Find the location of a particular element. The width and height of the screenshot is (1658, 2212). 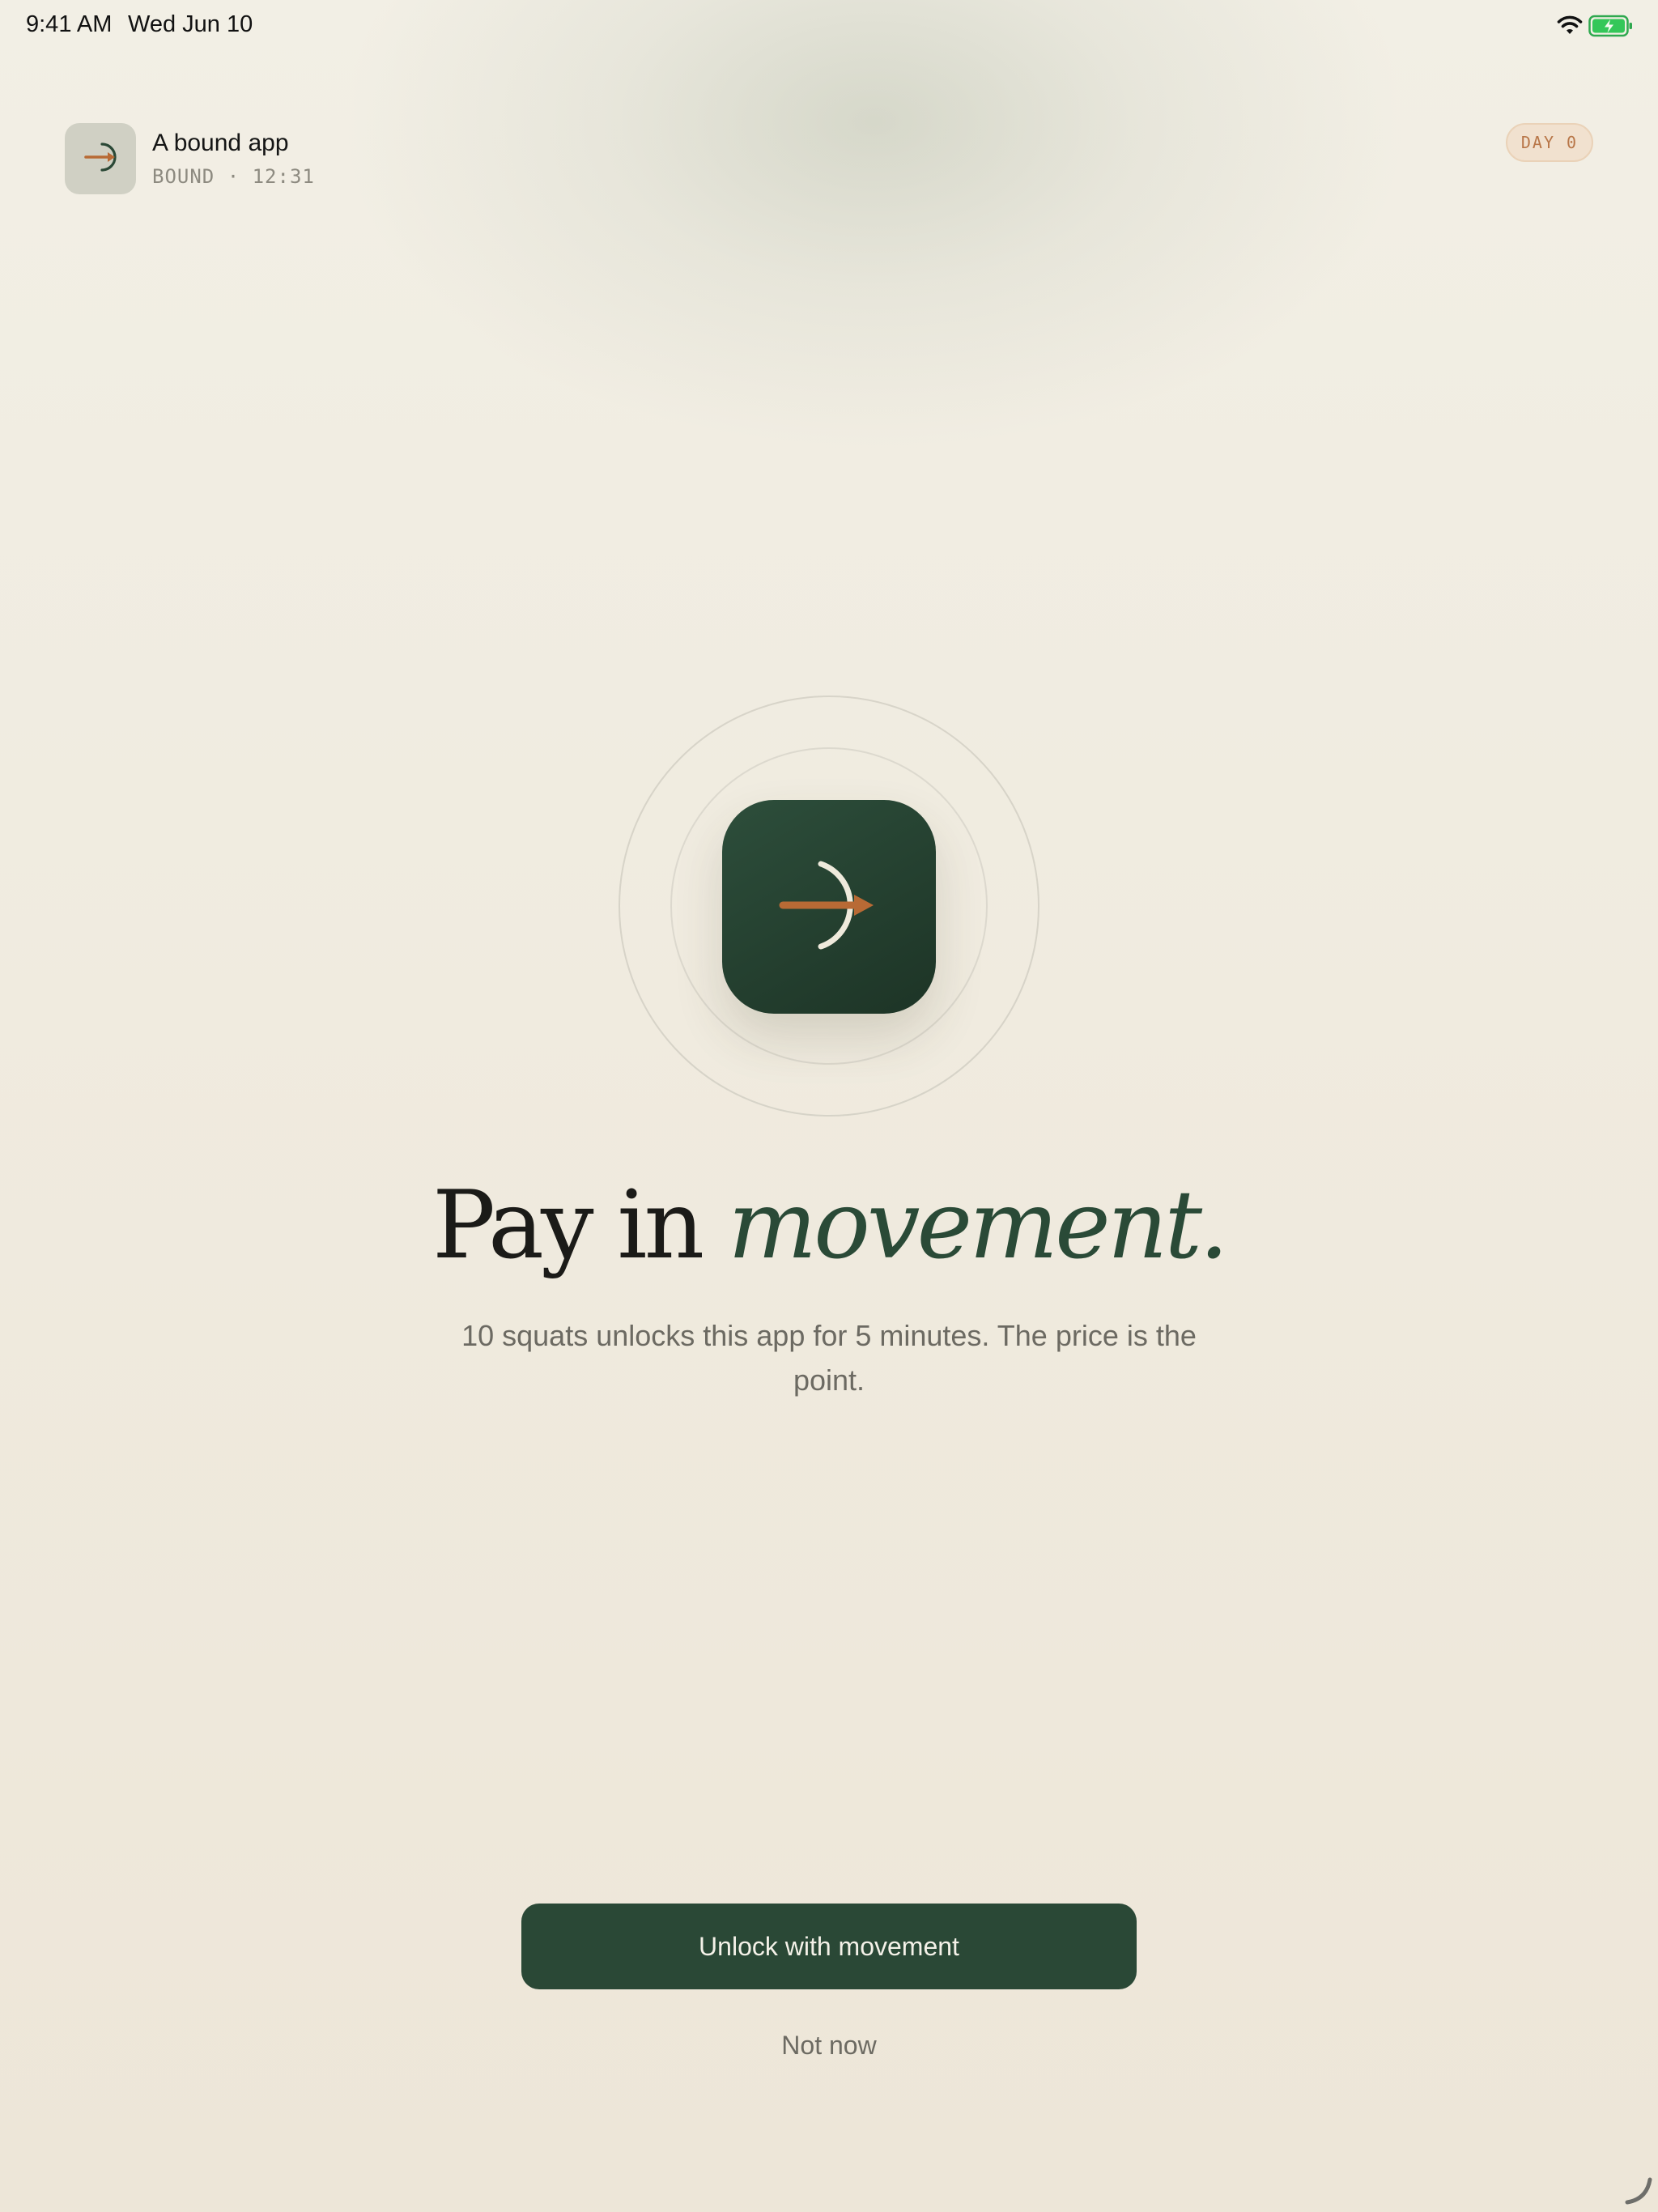

app-name: A bound app is located at coordinates (220, 143).